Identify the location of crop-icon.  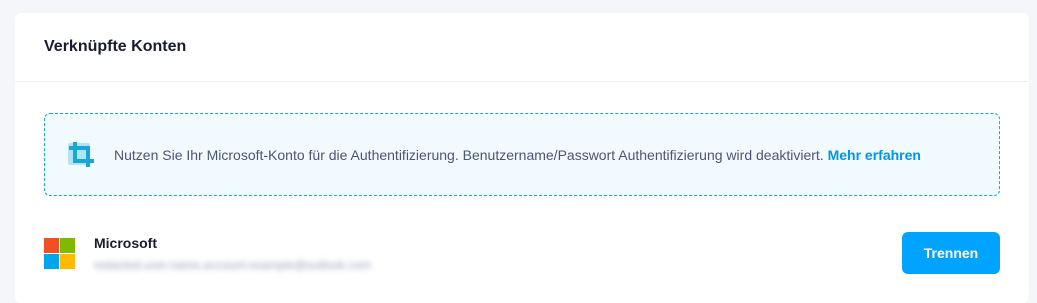
(81, 154).